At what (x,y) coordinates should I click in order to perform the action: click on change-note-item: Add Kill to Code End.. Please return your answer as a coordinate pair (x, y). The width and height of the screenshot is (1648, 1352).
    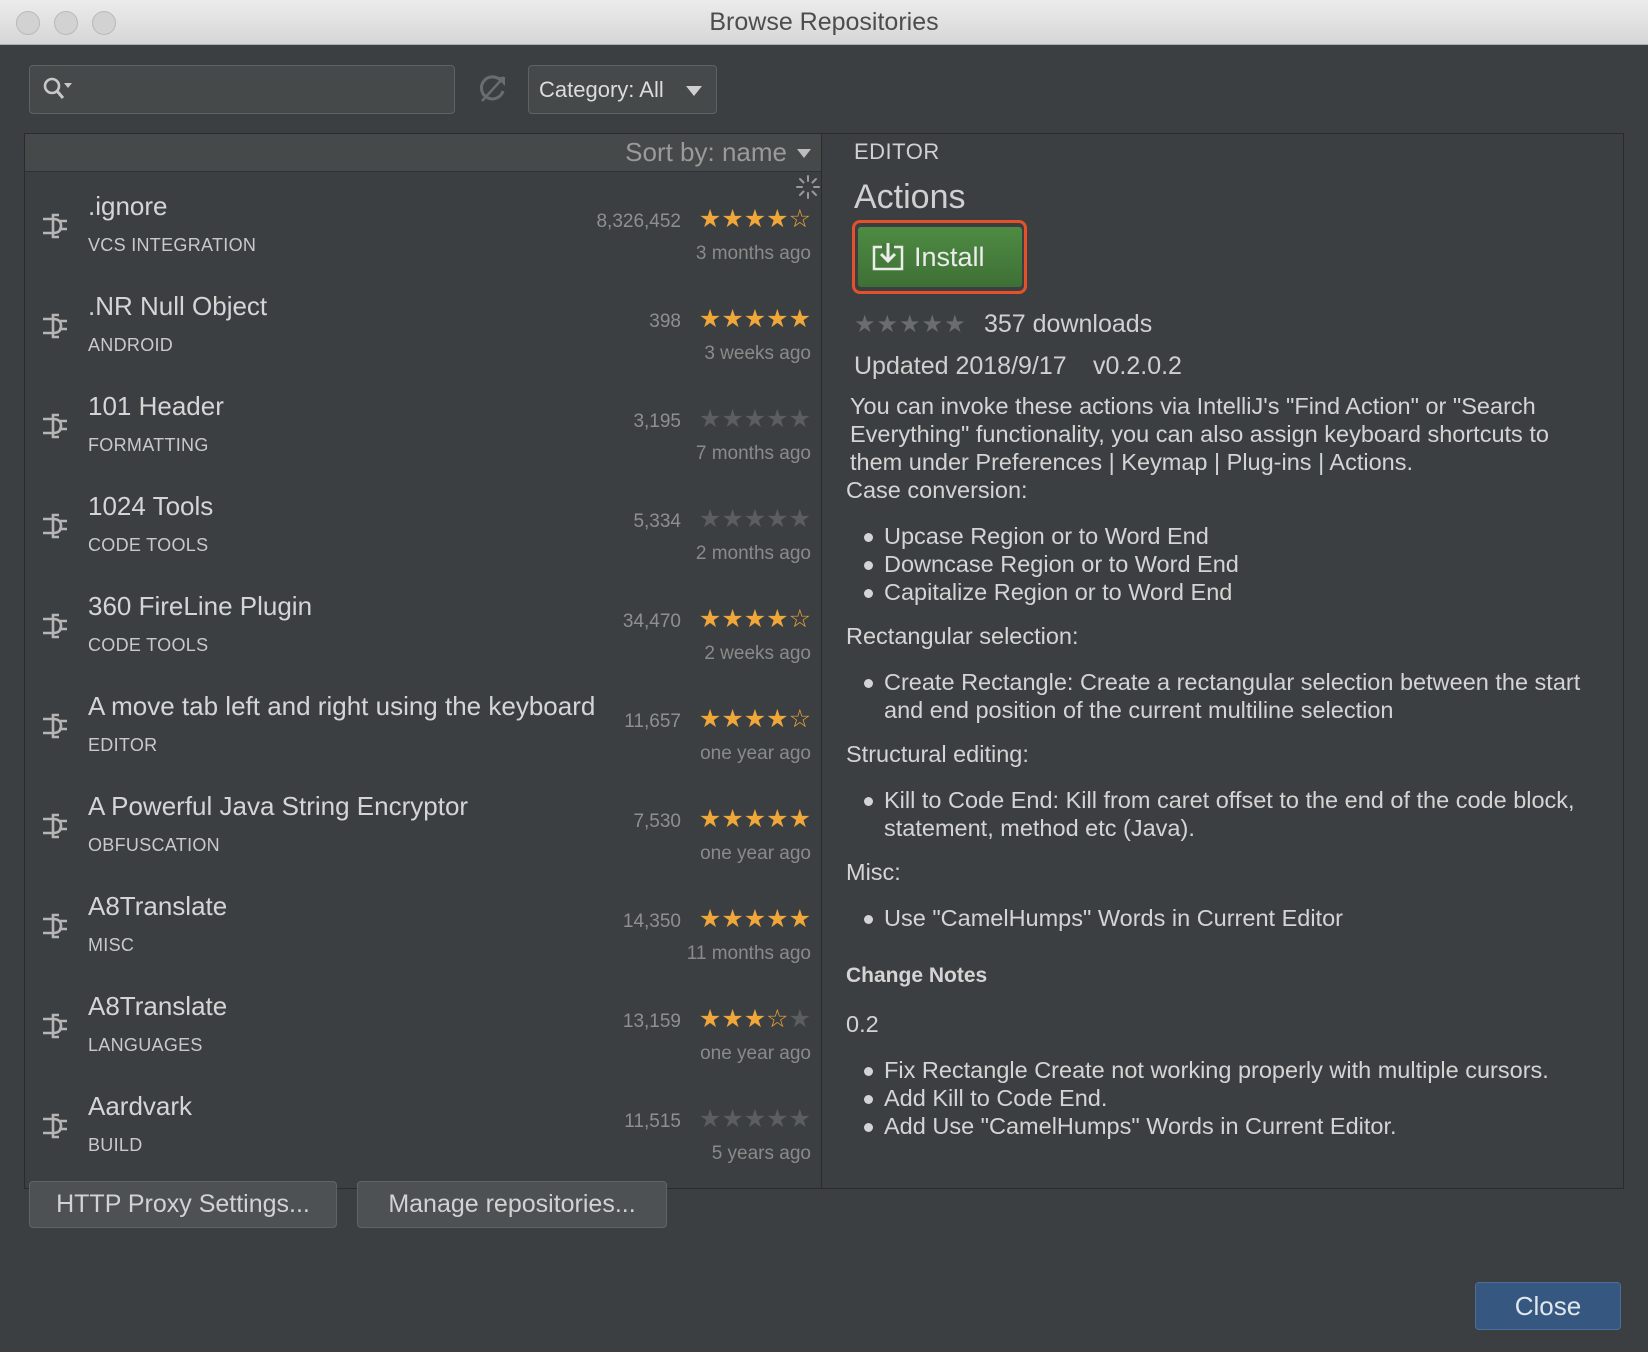
    Looking at the image, I should click on (1235, 1098).